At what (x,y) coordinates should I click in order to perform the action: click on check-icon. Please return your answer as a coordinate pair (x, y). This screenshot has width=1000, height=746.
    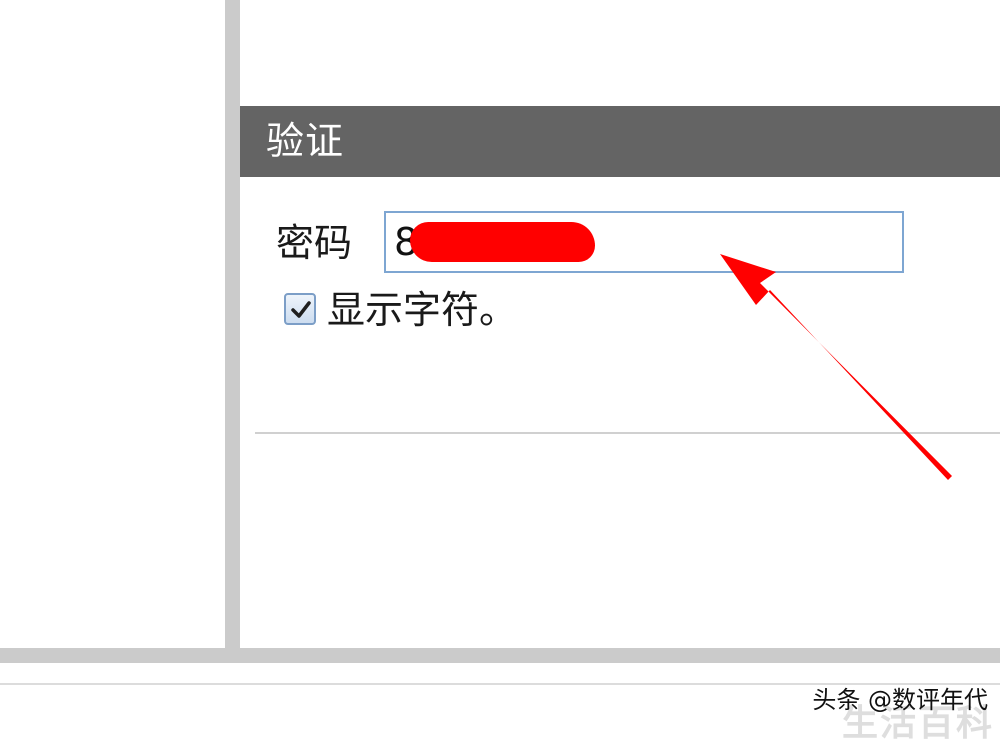
    Looking at the image, I should click on (301, 309).